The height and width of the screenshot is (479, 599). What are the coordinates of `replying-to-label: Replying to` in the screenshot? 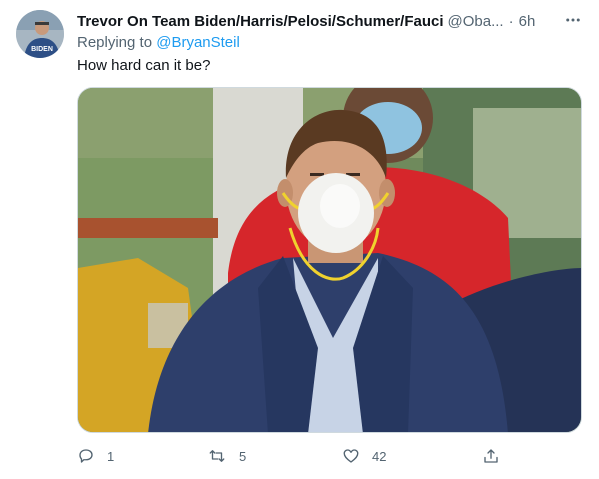 It's located at (115, 42).